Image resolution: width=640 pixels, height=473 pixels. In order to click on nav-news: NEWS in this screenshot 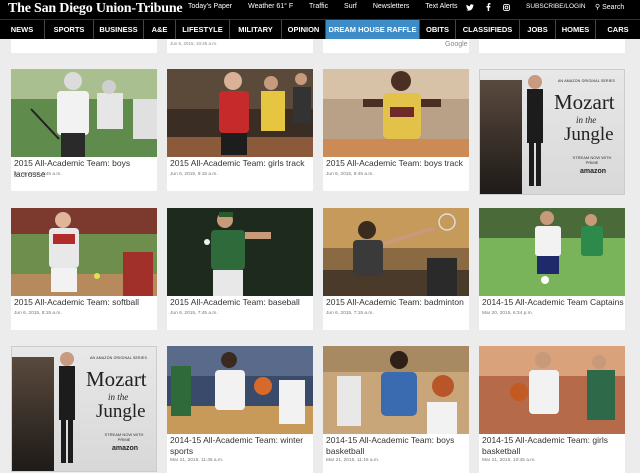, I will do `click(22, 30)`.